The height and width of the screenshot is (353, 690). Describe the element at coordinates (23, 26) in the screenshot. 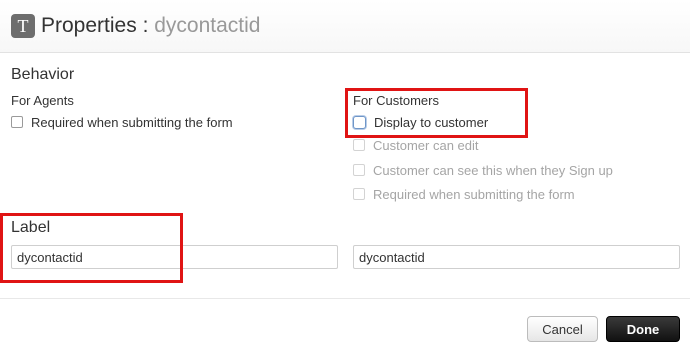

I see `text-field-icon: T` at that location.